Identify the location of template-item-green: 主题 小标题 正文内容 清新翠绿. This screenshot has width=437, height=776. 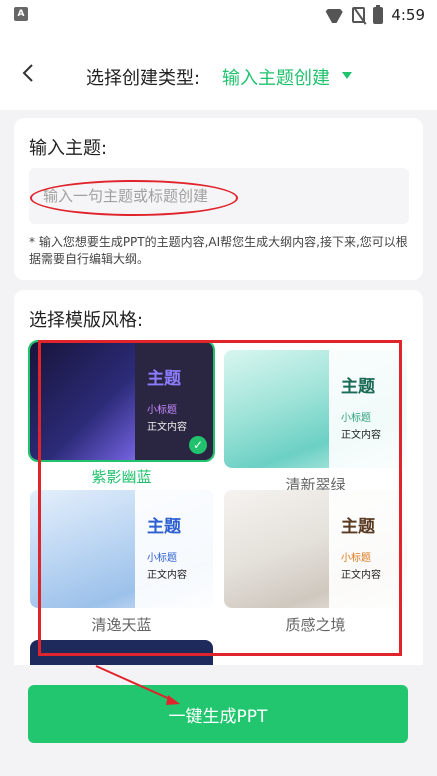
(315, 422).